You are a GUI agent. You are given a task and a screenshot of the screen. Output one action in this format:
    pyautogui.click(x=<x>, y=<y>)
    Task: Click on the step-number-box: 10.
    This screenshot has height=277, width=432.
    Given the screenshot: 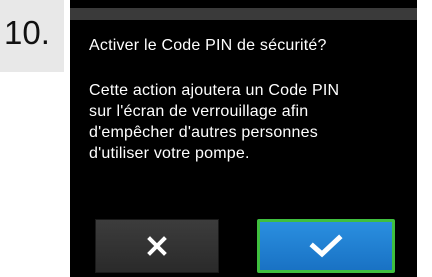 What is the action you would take?
    pyautogui.click(x=32, y=36)
    